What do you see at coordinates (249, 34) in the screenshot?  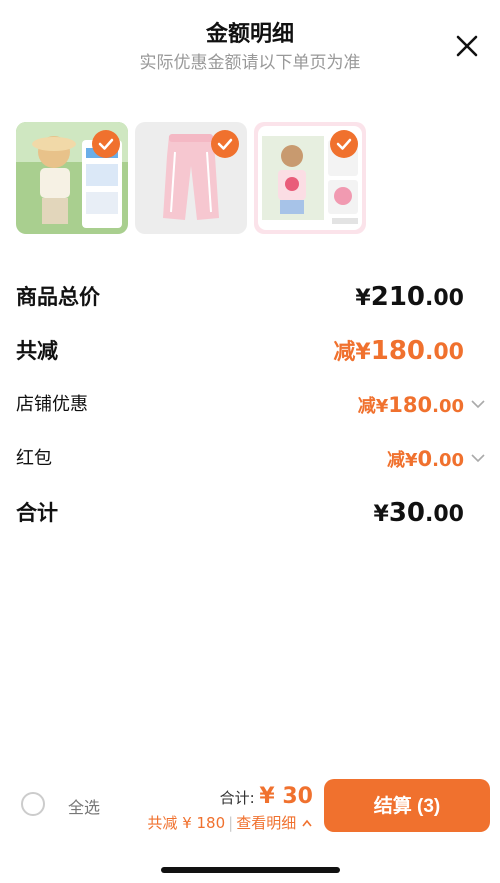 I see `page-title: 金额明细` at bounding box center [249, 34].